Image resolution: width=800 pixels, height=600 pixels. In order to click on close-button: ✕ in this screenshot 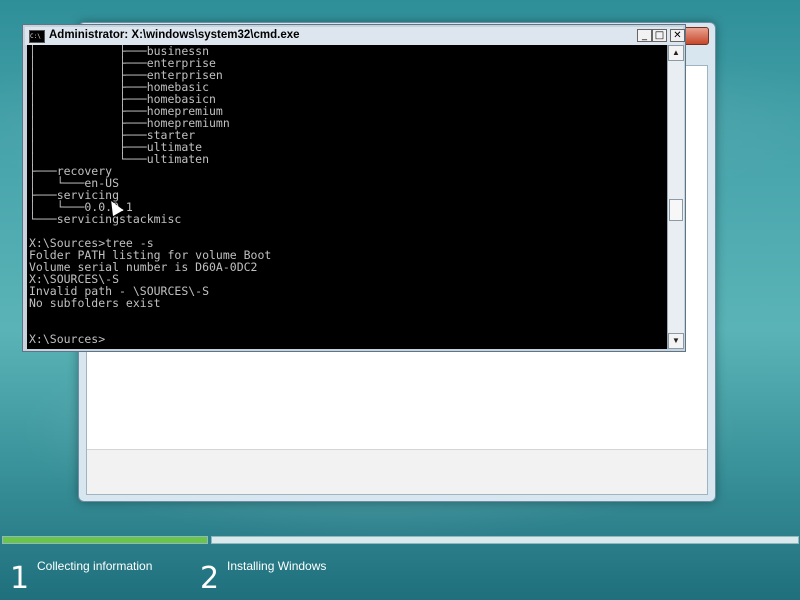, I will do `click(677, 35)`.